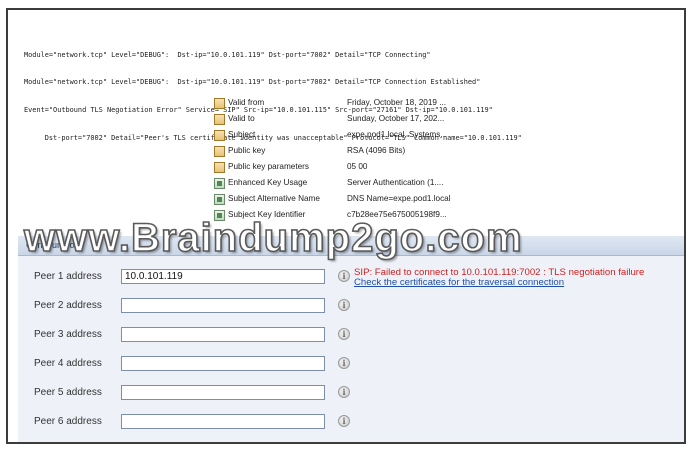 Image resolution: width=692 pixels, height=450 pixels. What do you see at coordinates (68, 392) in the screenshot?
I see `peer-5-label: Peer 5 address` at bounding box center [68, 392].